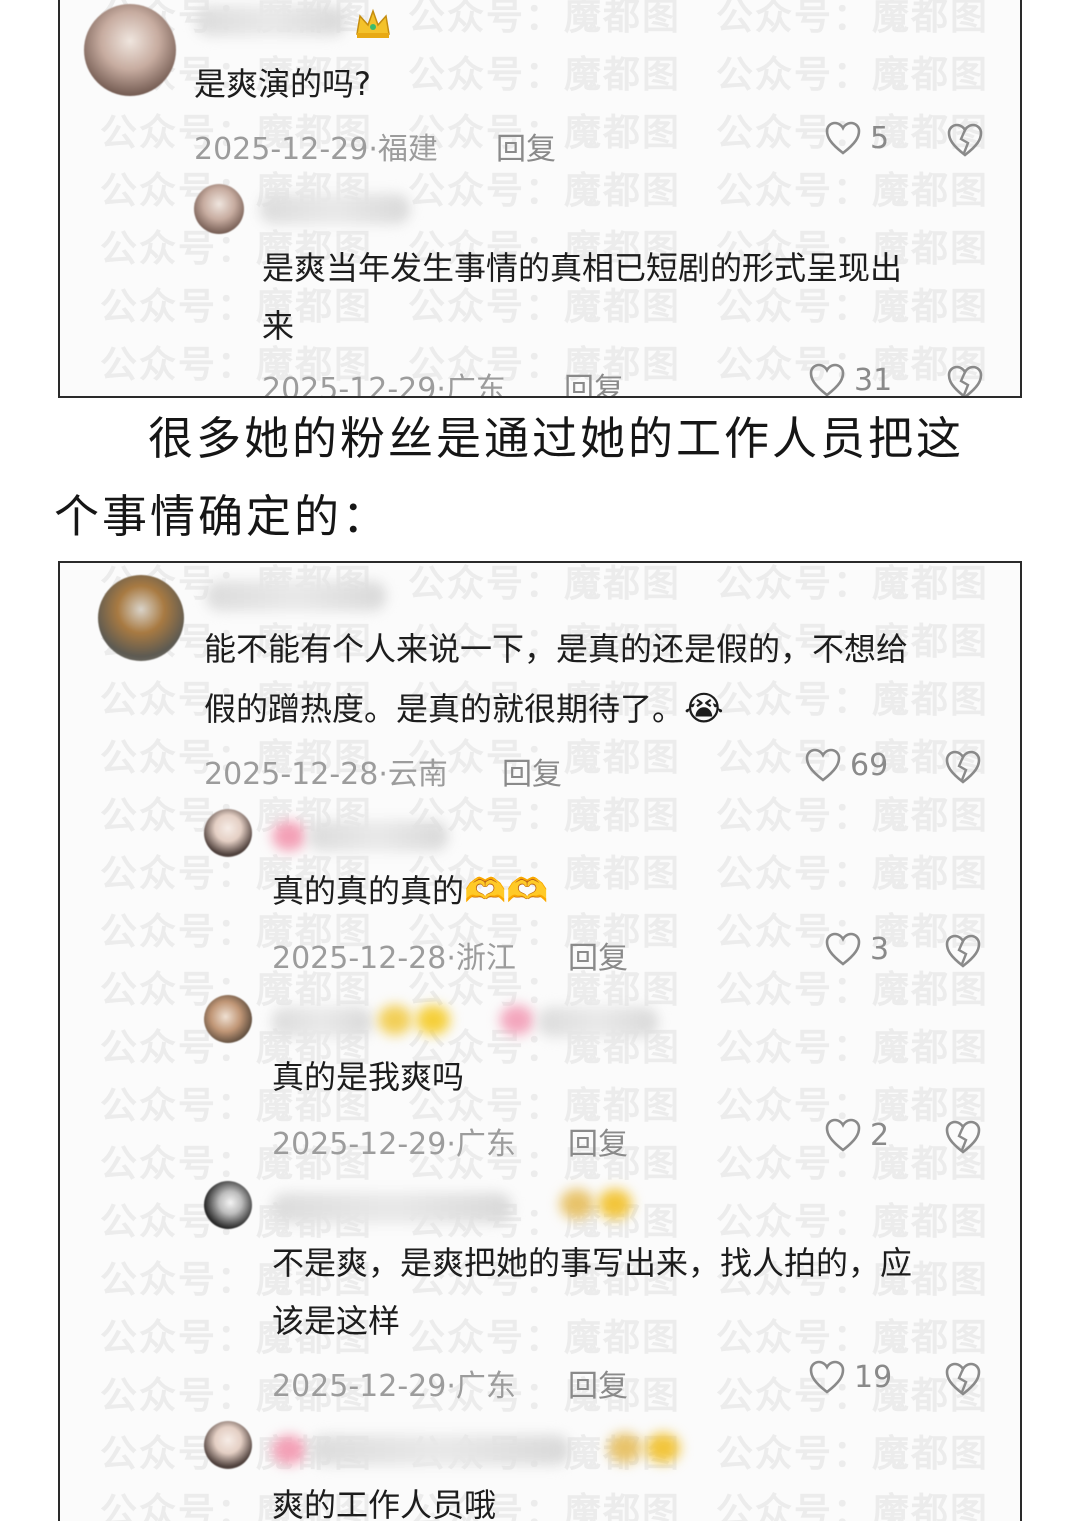 Image resolution: width=1080 pixels, height=1521 pixels. I want to click on article-line-2: 个事情确定的：, so click(222, 516).